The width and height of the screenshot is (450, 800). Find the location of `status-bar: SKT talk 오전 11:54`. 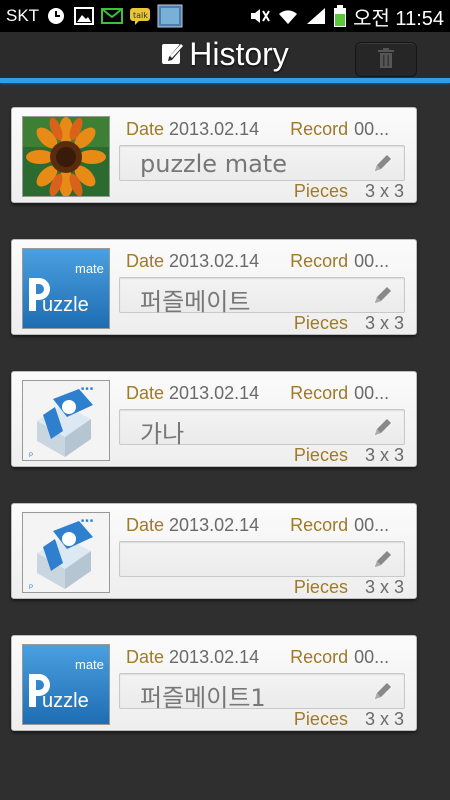

status-bar: SKT talk 오전 11:54 is located at coordinates (225, 16).